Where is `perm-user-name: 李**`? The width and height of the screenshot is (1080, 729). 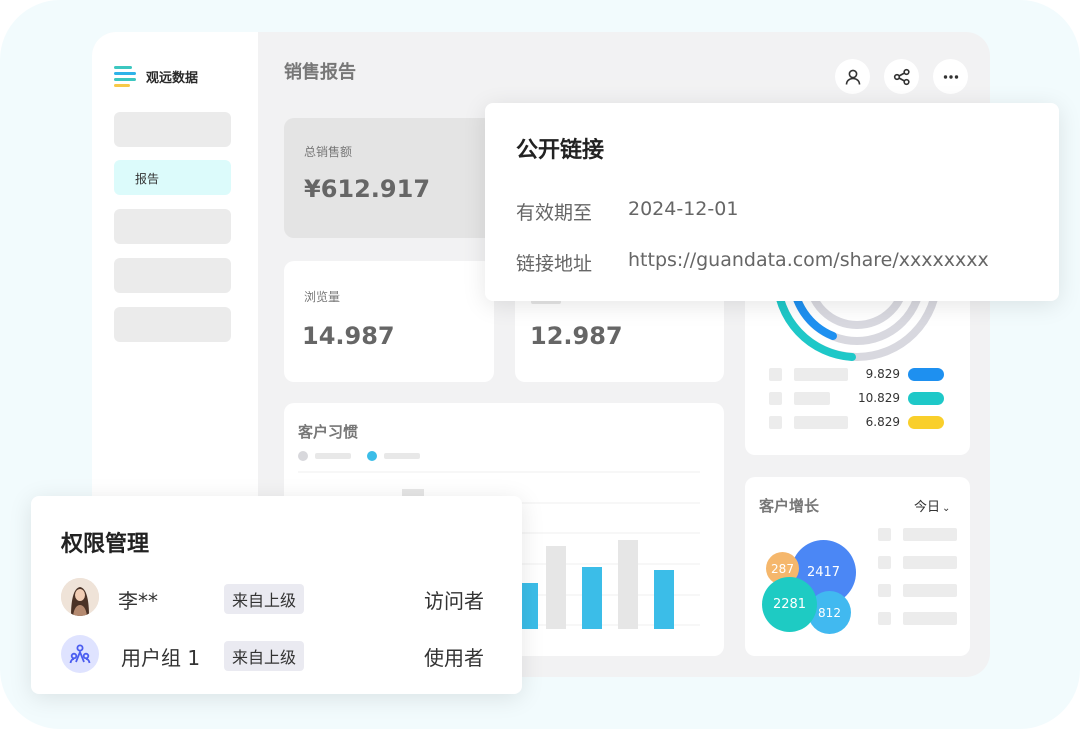 perm-user-name: 李** is located at coordinates (138, 601).